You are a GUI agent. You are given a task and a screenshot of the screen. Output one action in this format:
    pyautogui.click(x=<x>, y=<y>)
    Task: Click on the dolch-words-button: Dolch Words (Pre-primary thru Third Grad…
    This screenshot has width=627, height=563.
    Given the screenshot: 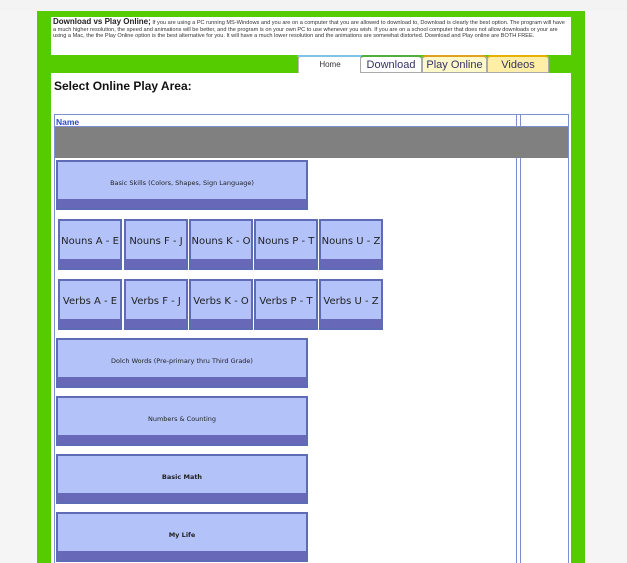 What is the action you would take?
    pyautogui.click(x=182, y=363)
    